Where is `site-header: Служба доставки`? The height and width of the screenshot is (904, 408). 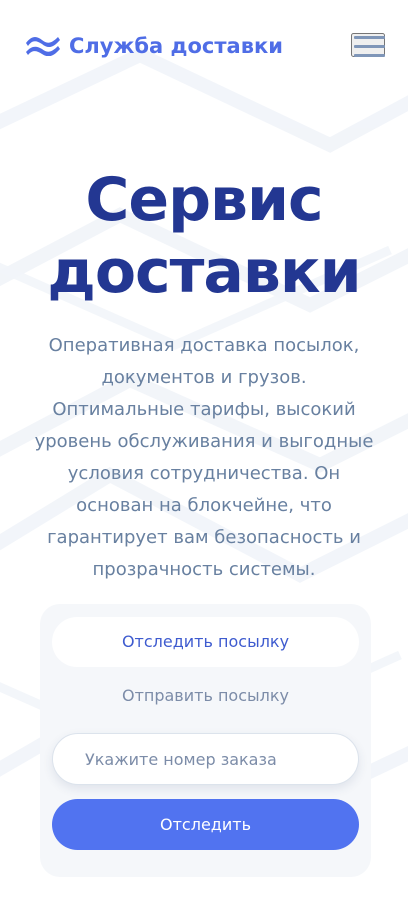
site-header: Служба доставки is located at coordinates (204, 46).